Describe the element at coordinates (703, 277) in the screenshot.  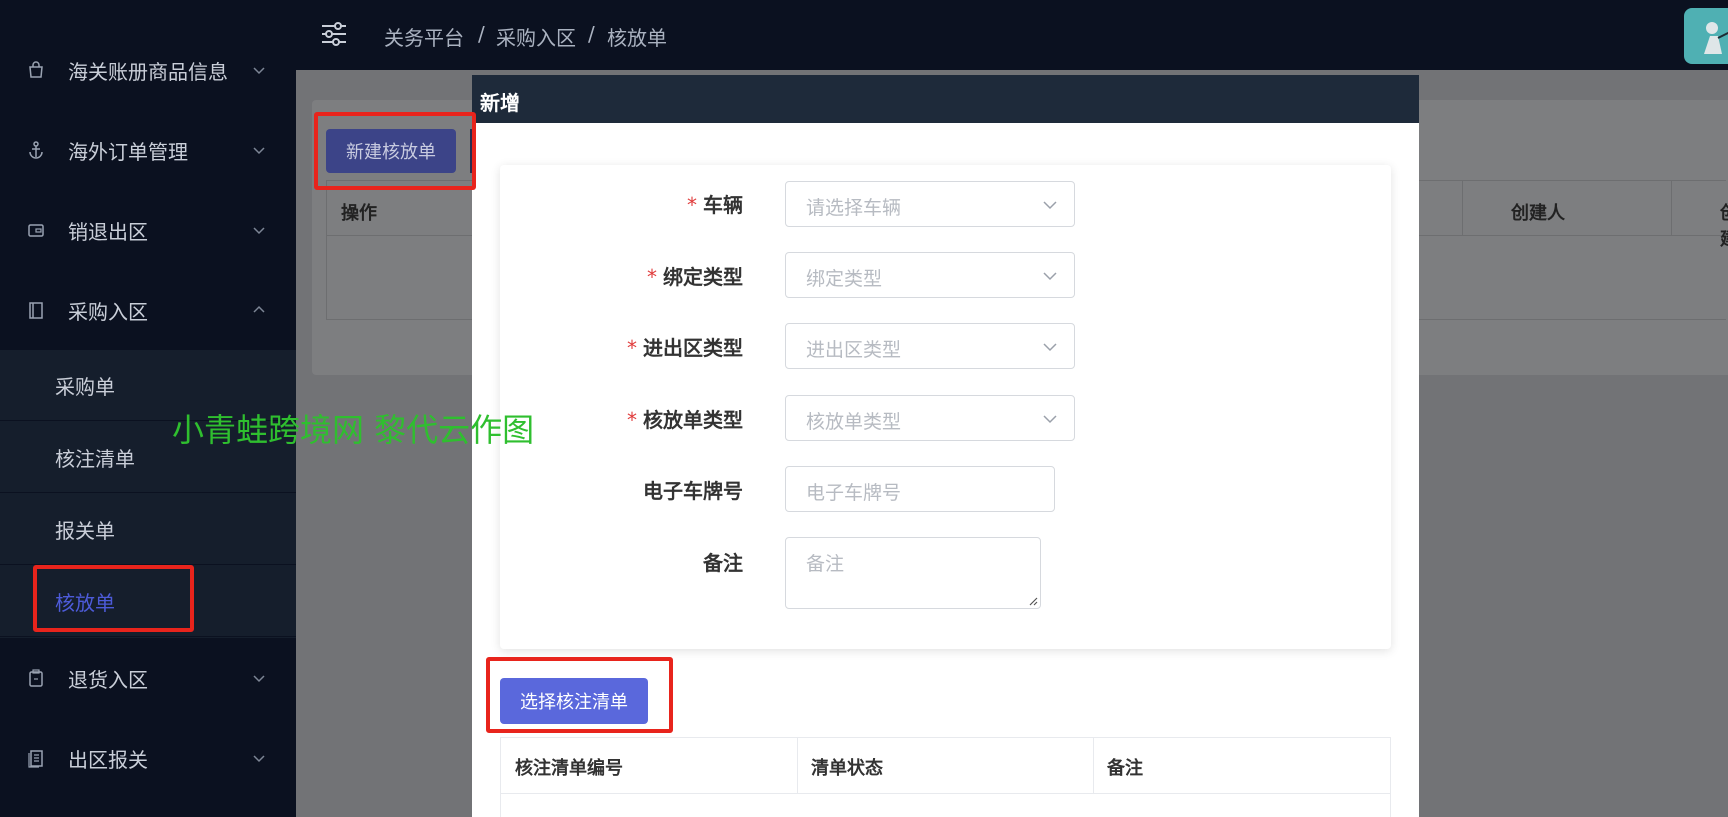
I see `field-label-text: 绑定类型` at that location.